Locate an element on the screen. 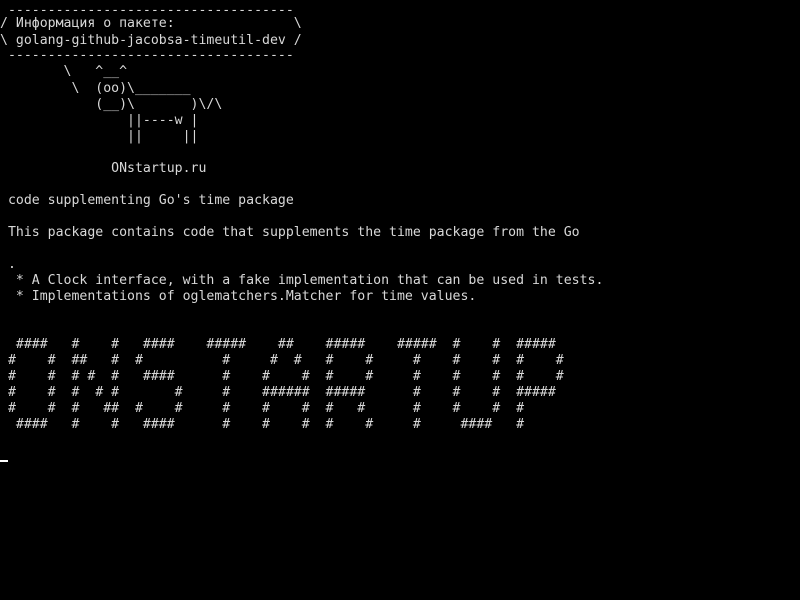 This screenshot has width=800, height=600. ascii-banner-row: # # # ## # # # # # # # # # # # is located at coordinates (262, 408).